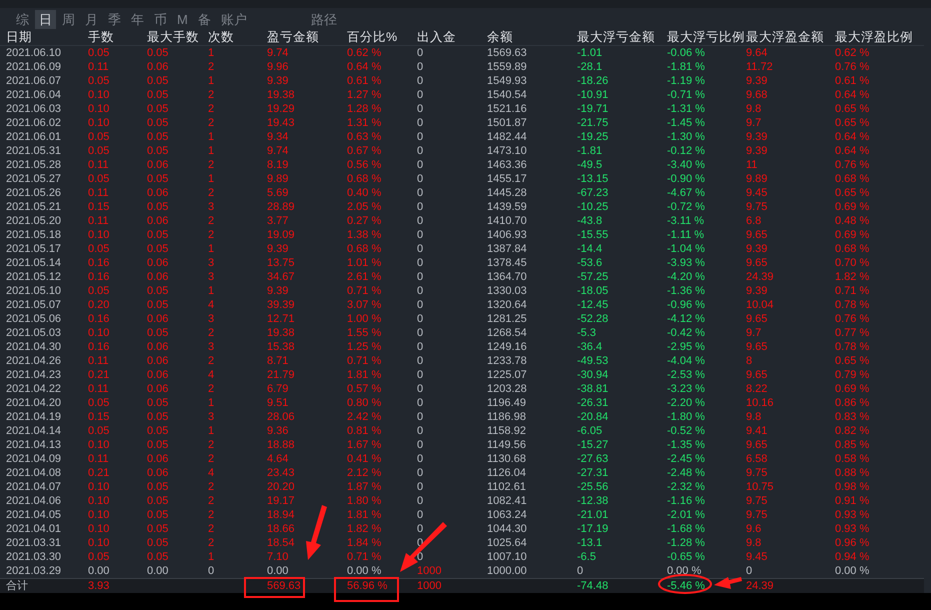  What do you see at coordinates (157, 221) in the screenshot?
I see `table-cell: 0.06` at bounding box center [157, 221].